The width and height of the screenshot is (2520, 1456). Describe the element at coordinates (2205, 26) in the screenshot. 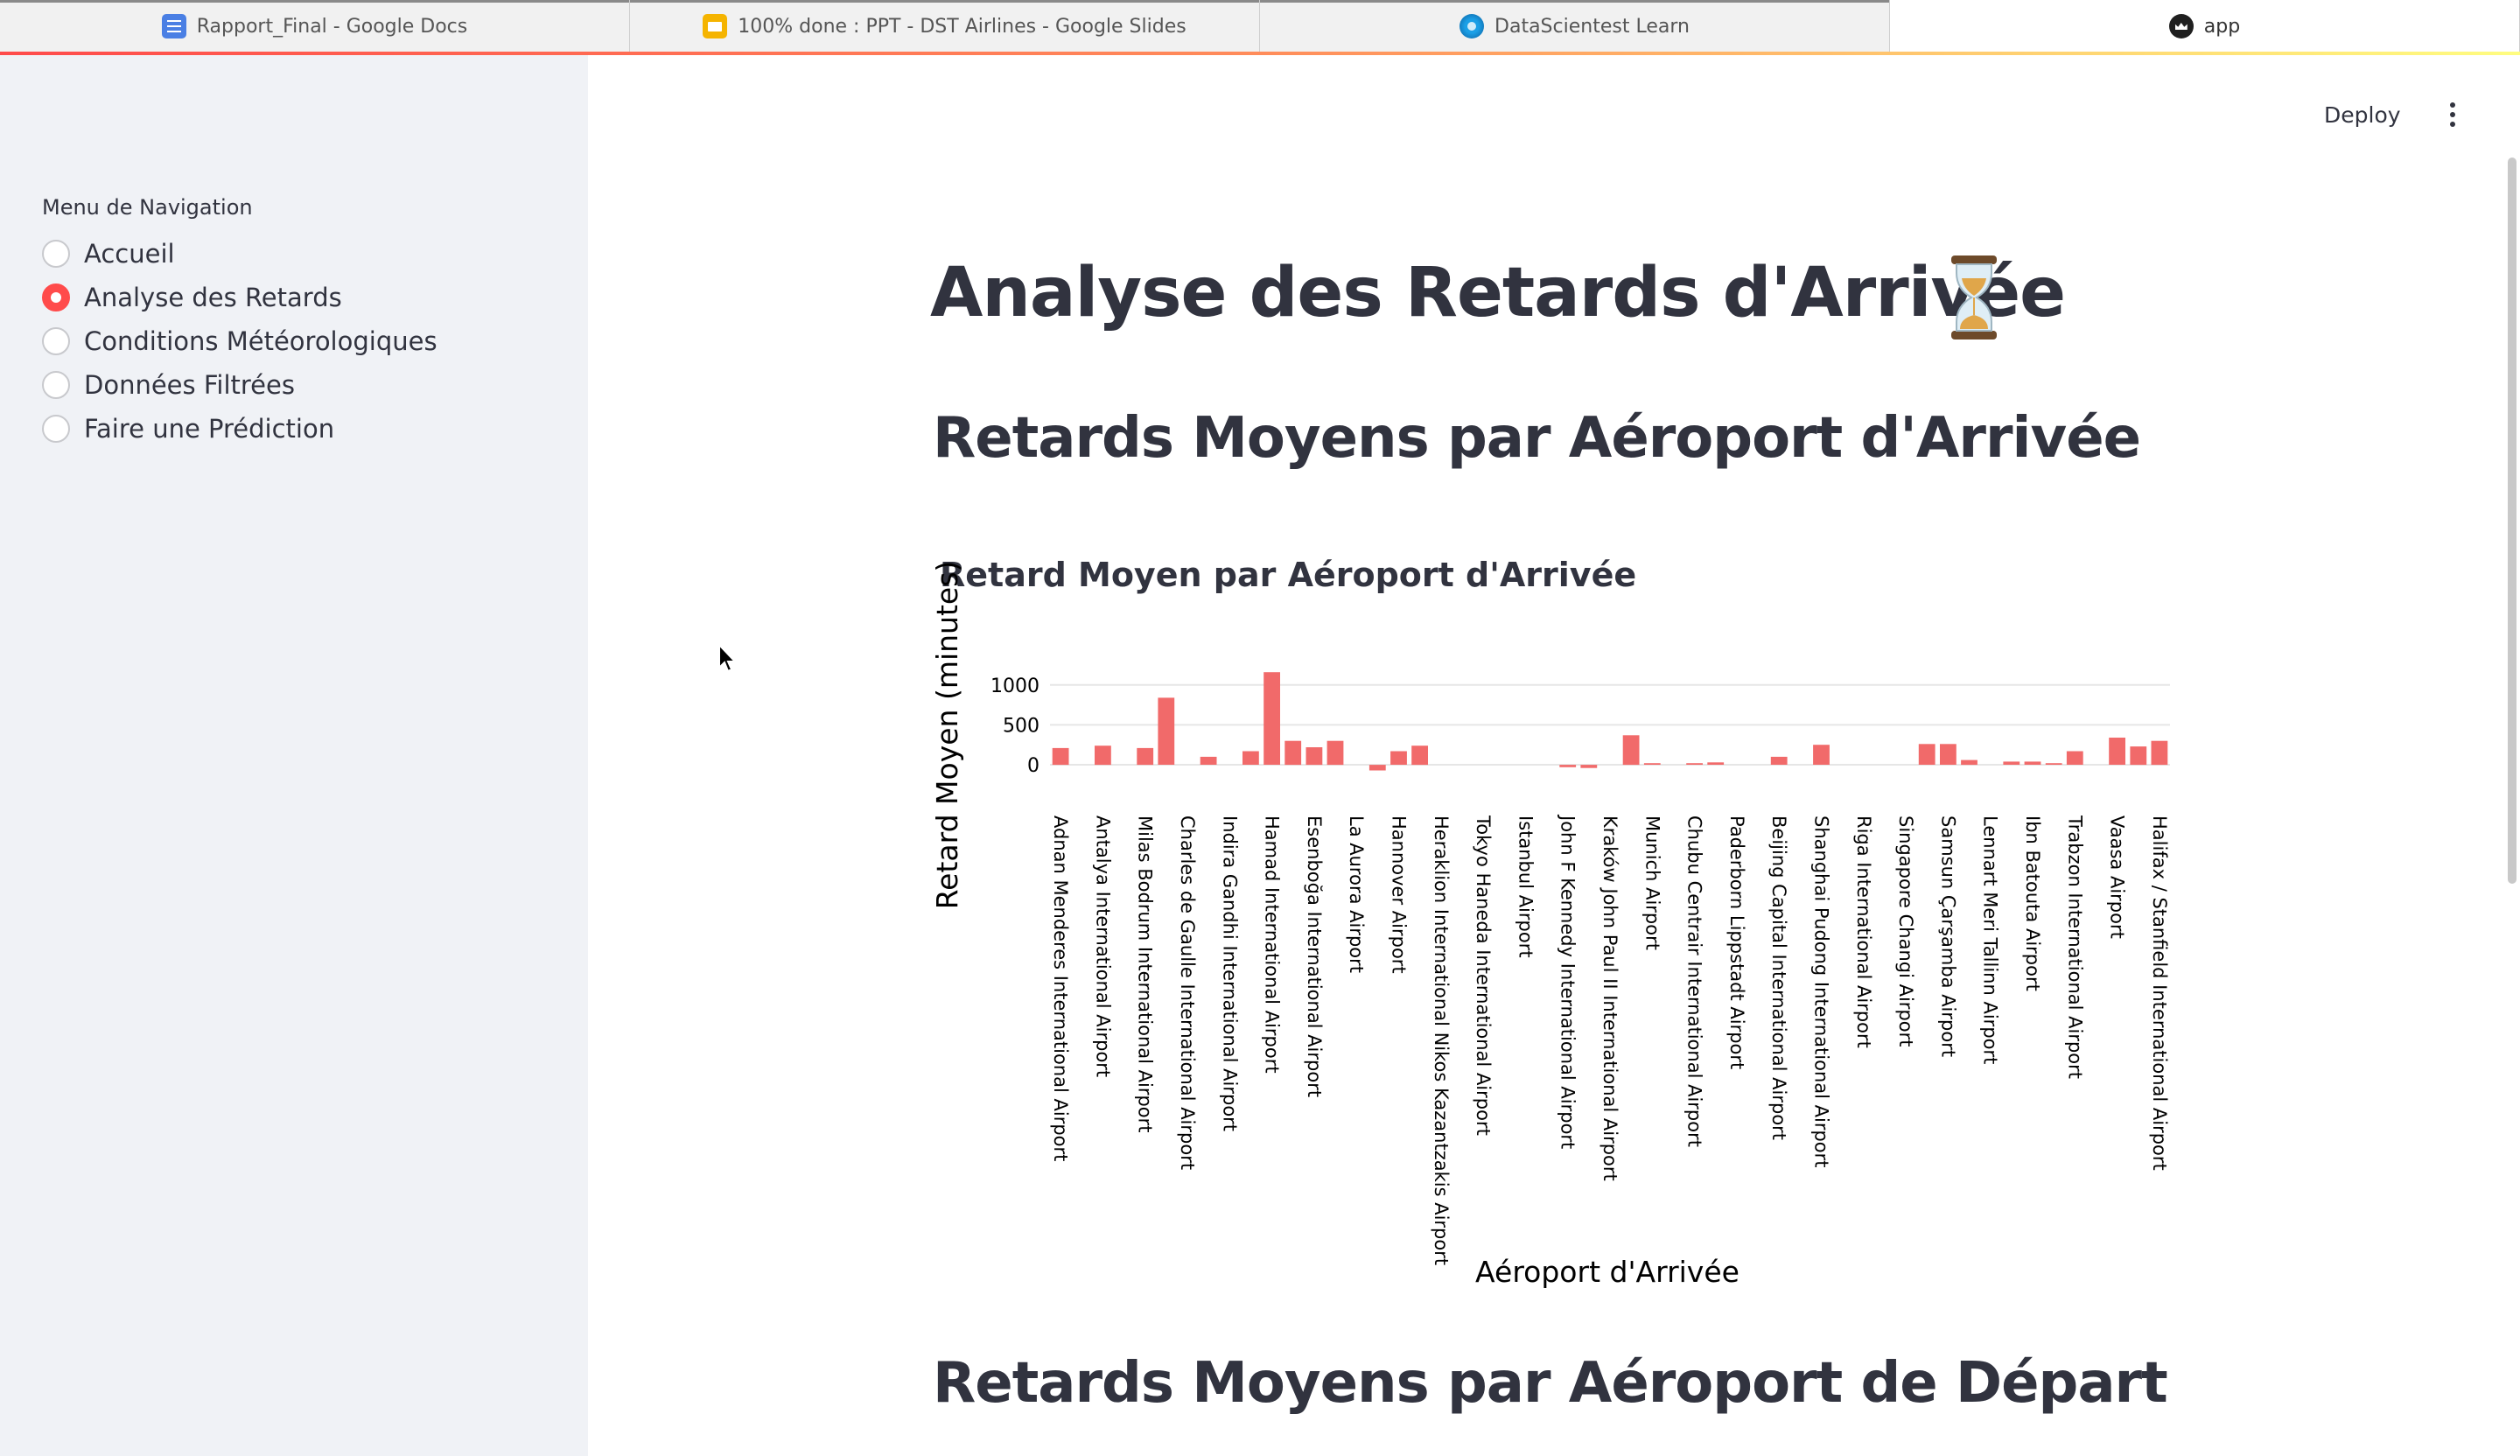

I see `tab-app: app` at that location.